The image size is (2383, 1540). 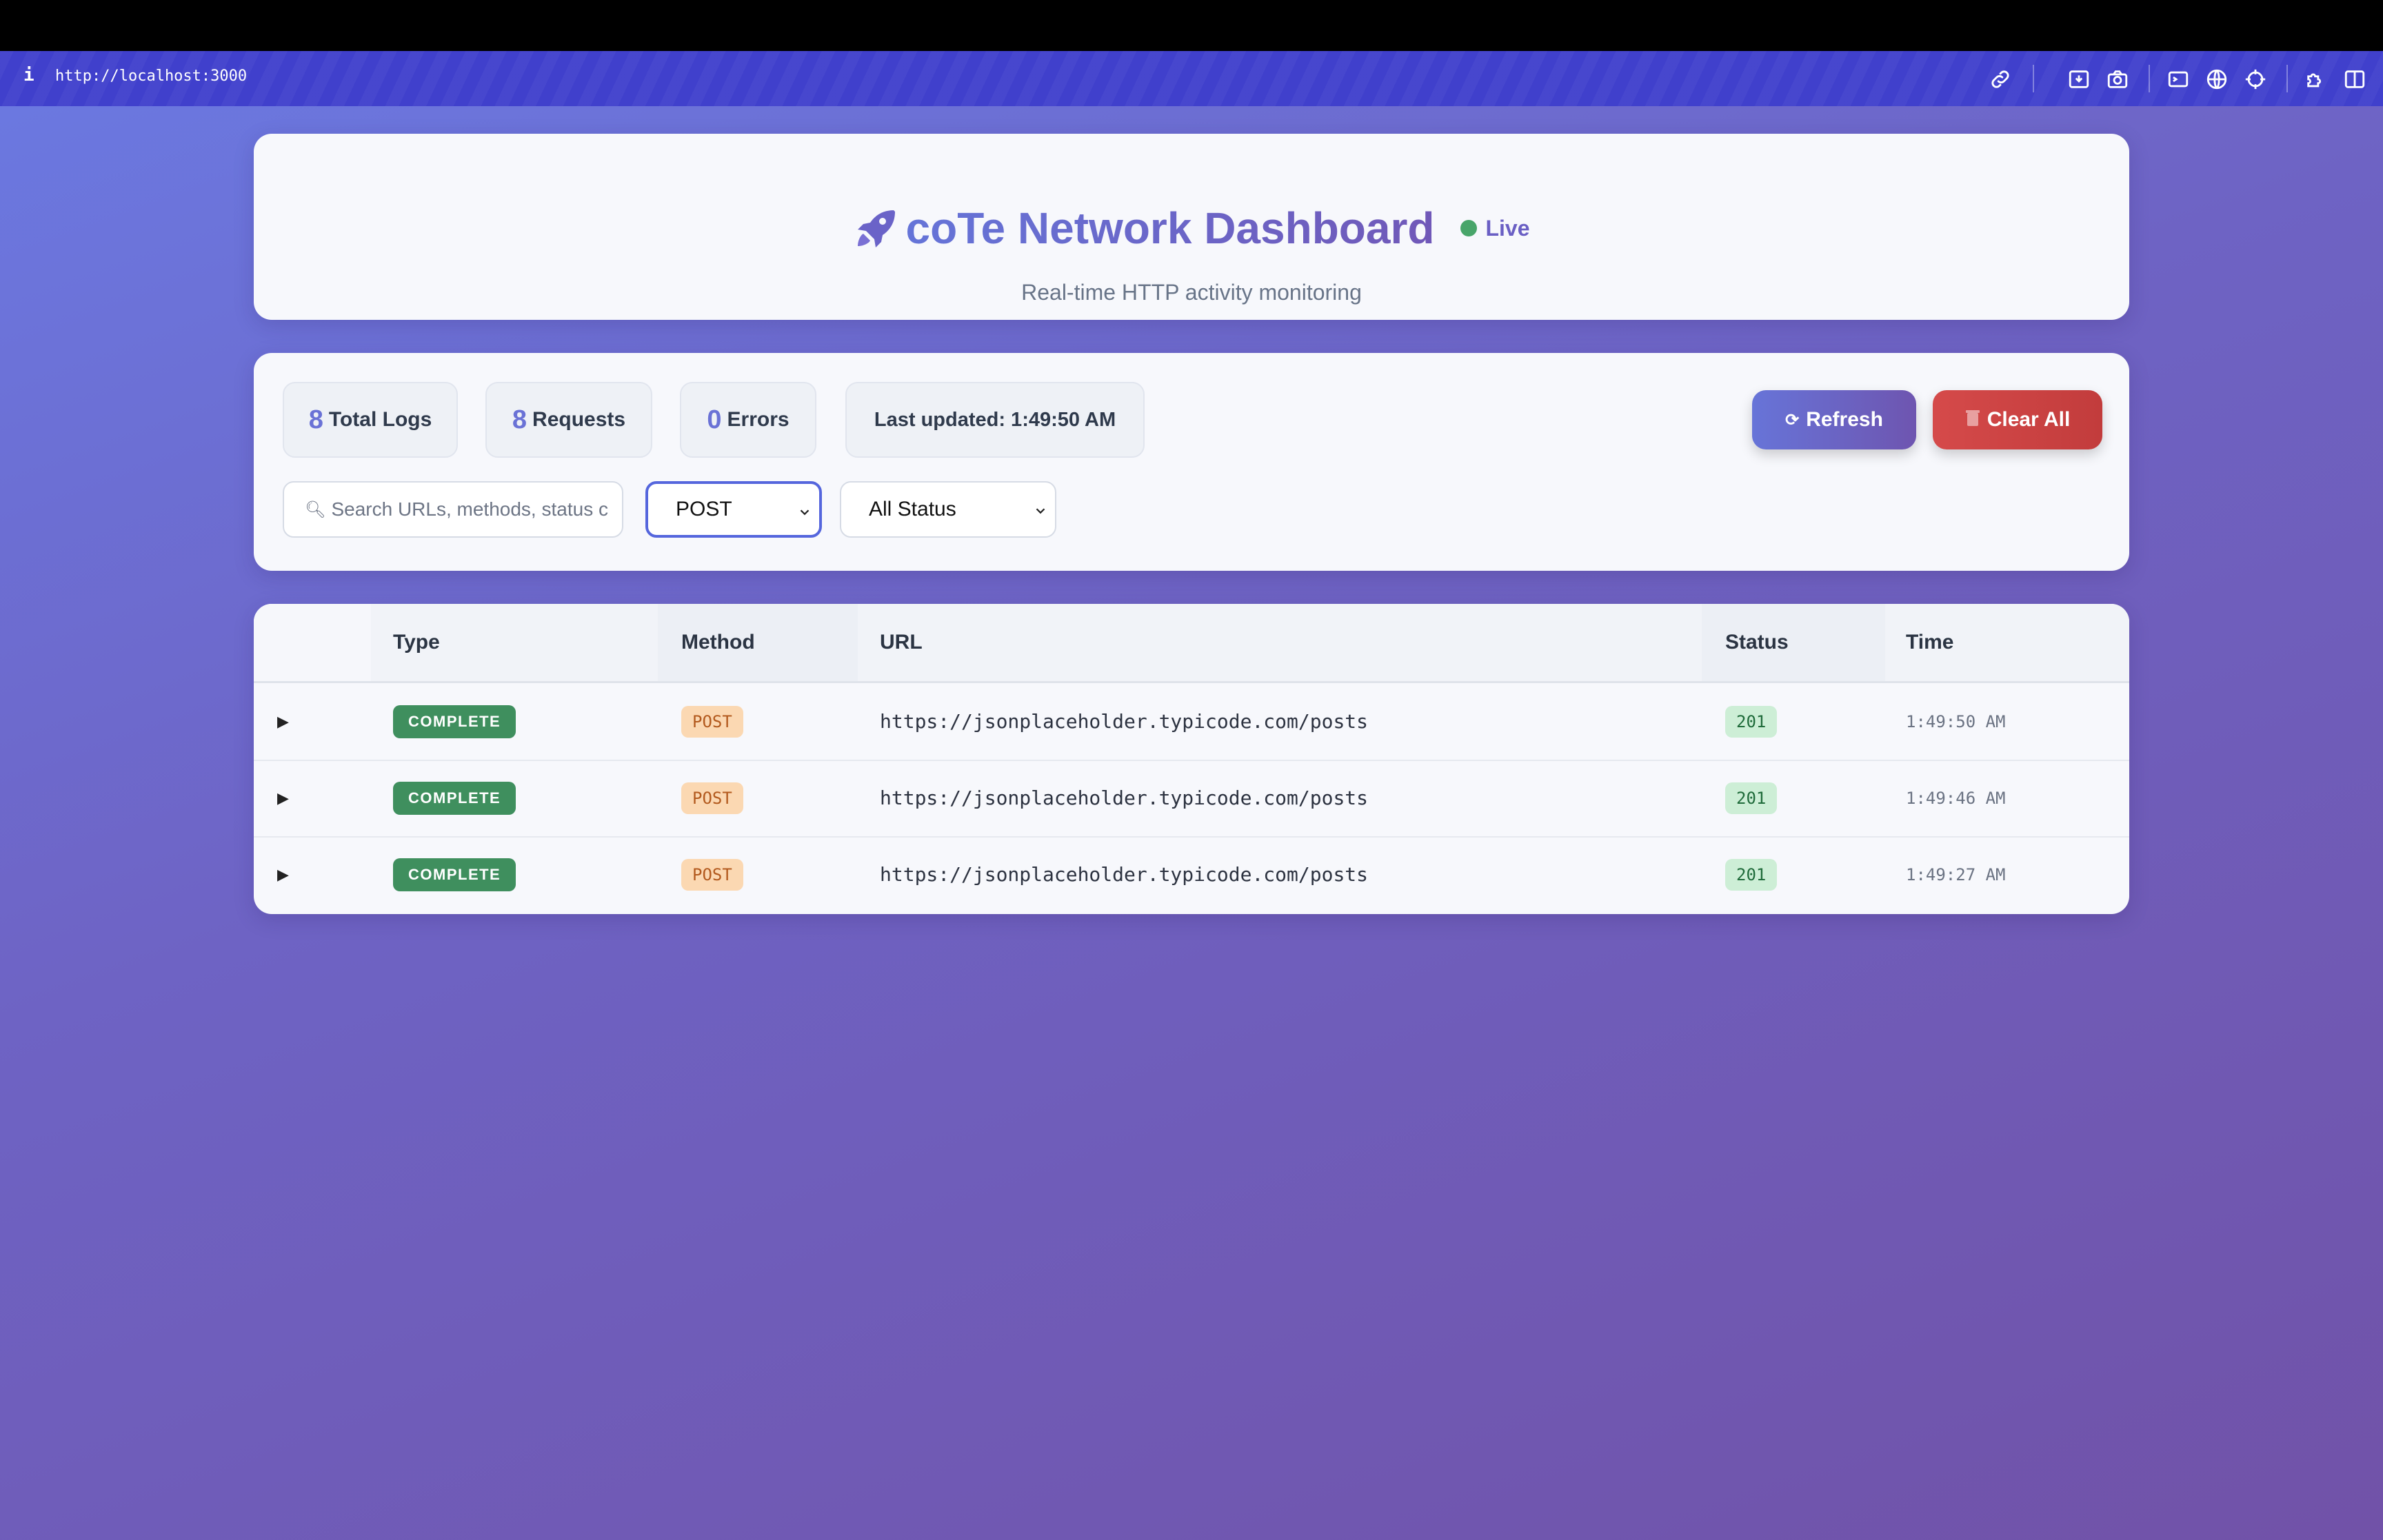 I want to click on stat-requests: 8 Requests, so click(x=568, y=420).